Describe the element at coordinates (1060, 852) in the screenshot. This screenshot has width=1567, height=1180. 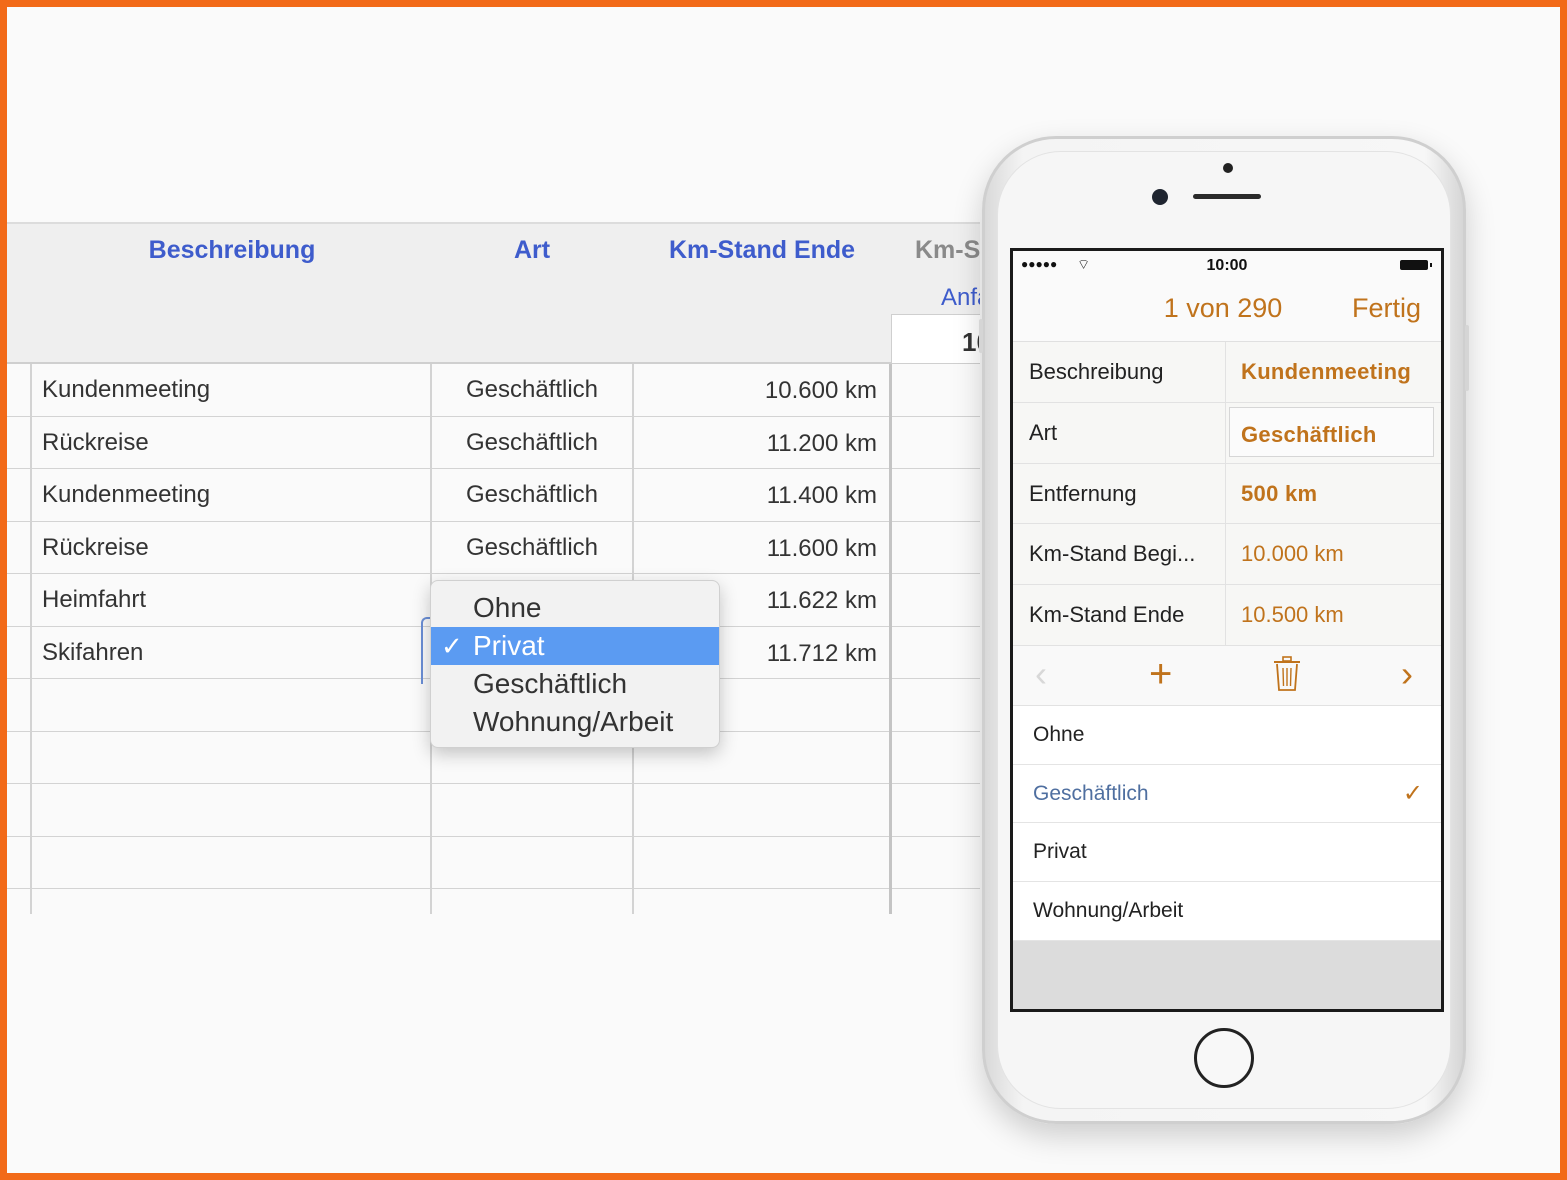
I see `option-label: Privat` at that location.